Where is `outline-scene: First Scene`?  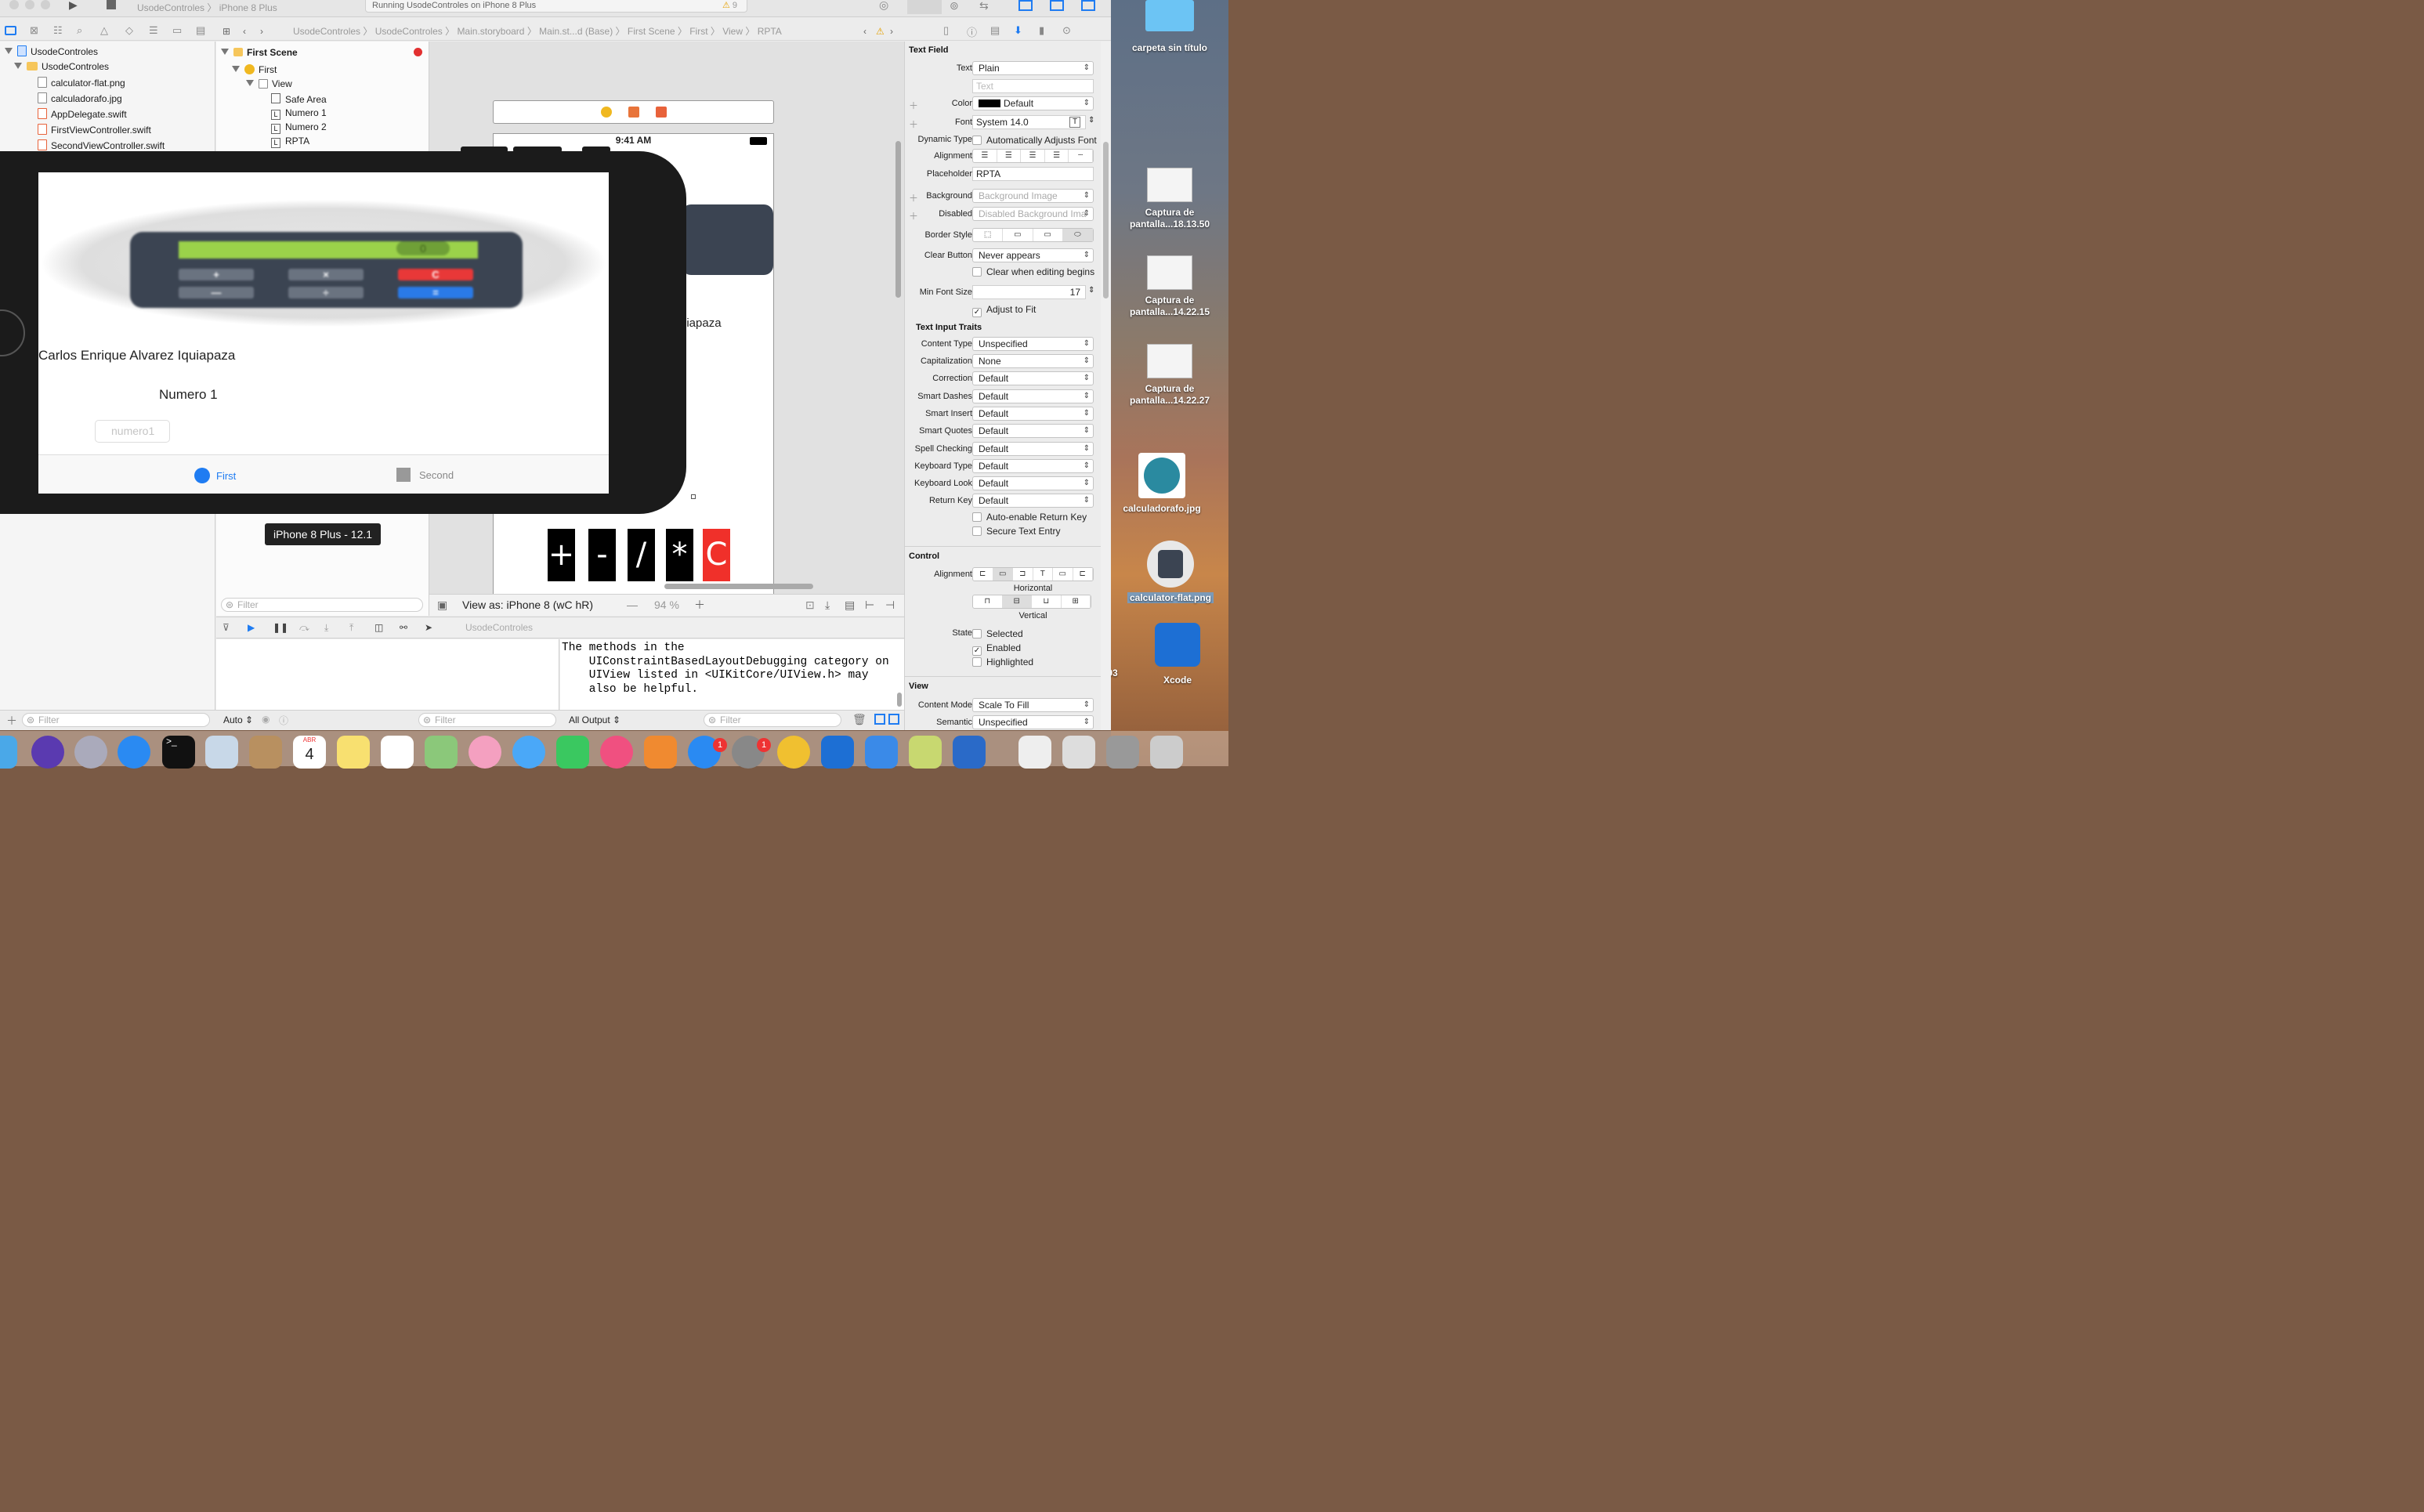
outline-scene: First Scene is located at coordinates (259, 52).